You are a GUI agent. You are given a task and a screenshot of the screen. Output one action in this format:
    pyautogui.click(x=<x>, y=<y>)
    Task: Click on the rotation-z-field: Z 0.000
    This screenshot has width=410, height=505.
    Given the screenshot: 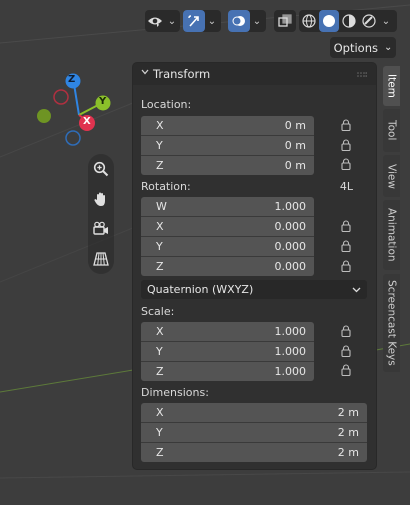 What is the action you would take?
    pyautogui.click(x=227, y=266)
    